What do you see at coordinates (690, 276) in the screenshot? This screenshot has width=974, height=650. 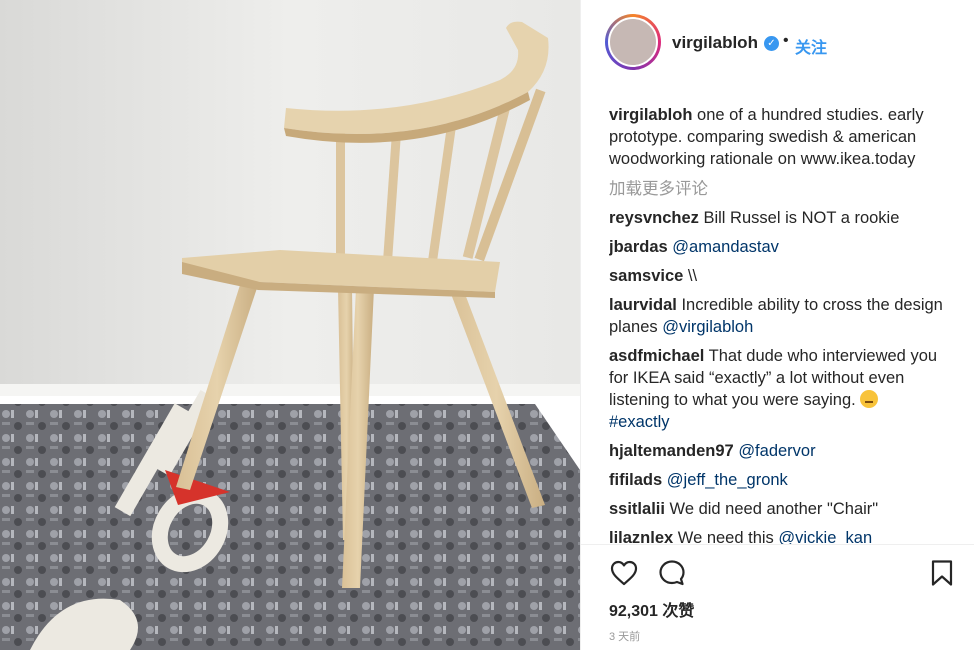 I see `comment-text: \\` at bounding box center [690, 276].